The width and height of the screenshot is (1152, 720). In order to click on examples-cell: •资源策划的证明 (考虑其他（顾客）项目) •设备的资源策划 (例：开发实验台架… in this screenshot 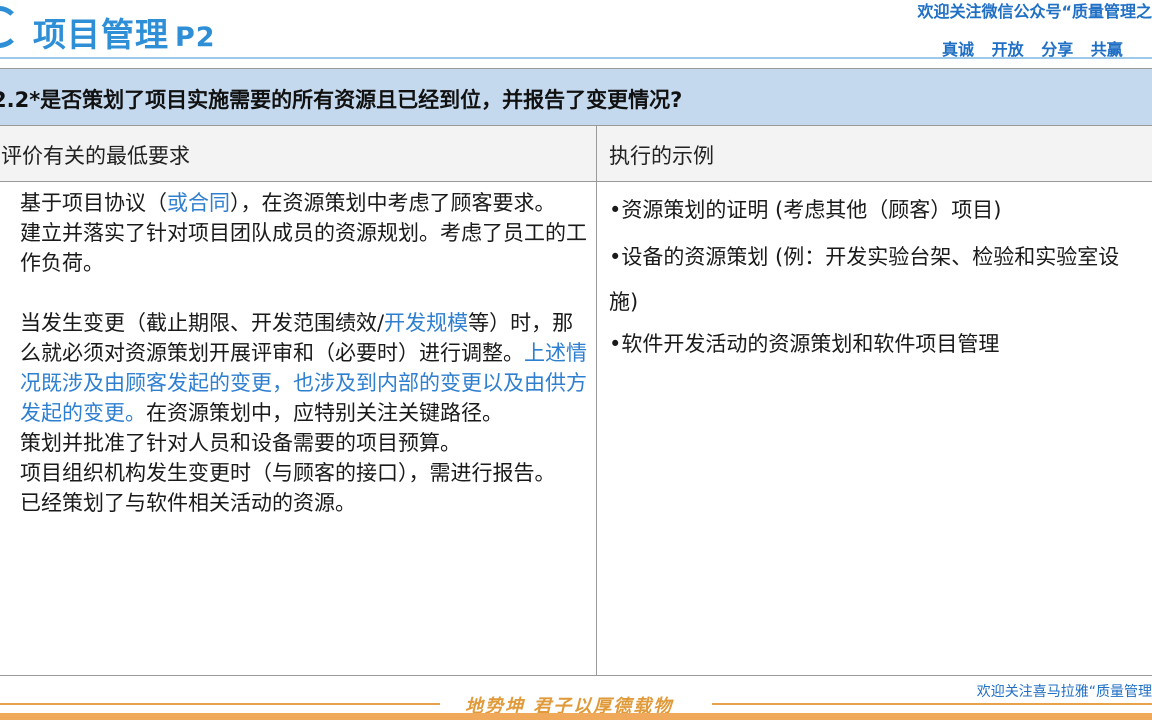, I will do `click(877, 285)`.